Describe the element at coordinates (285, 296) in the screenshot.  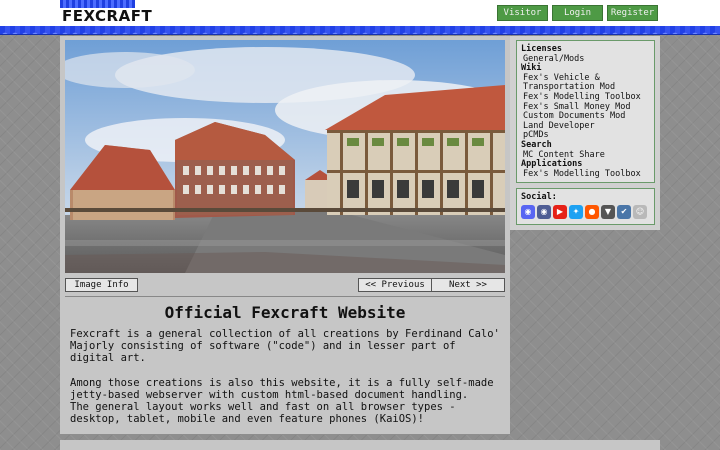
I see `content-divider` at that location.